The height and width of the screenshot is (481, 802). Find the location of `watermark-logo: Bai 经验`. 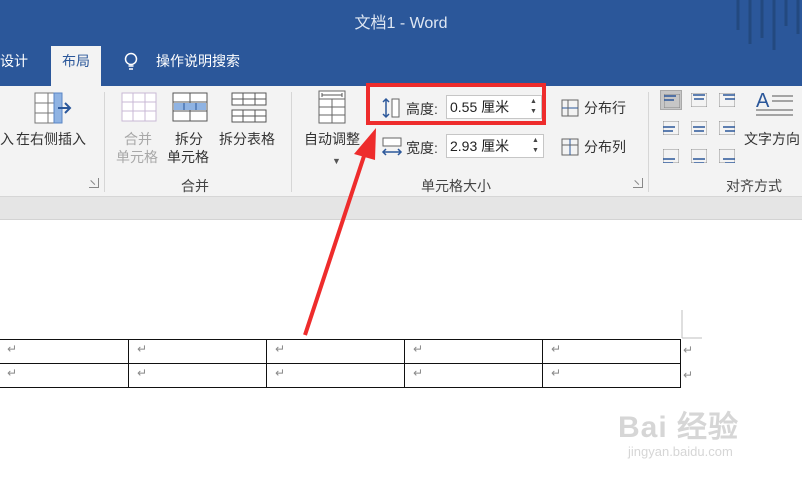

watermark-logo: Bai 经验 is located at coordinates (679, 427).